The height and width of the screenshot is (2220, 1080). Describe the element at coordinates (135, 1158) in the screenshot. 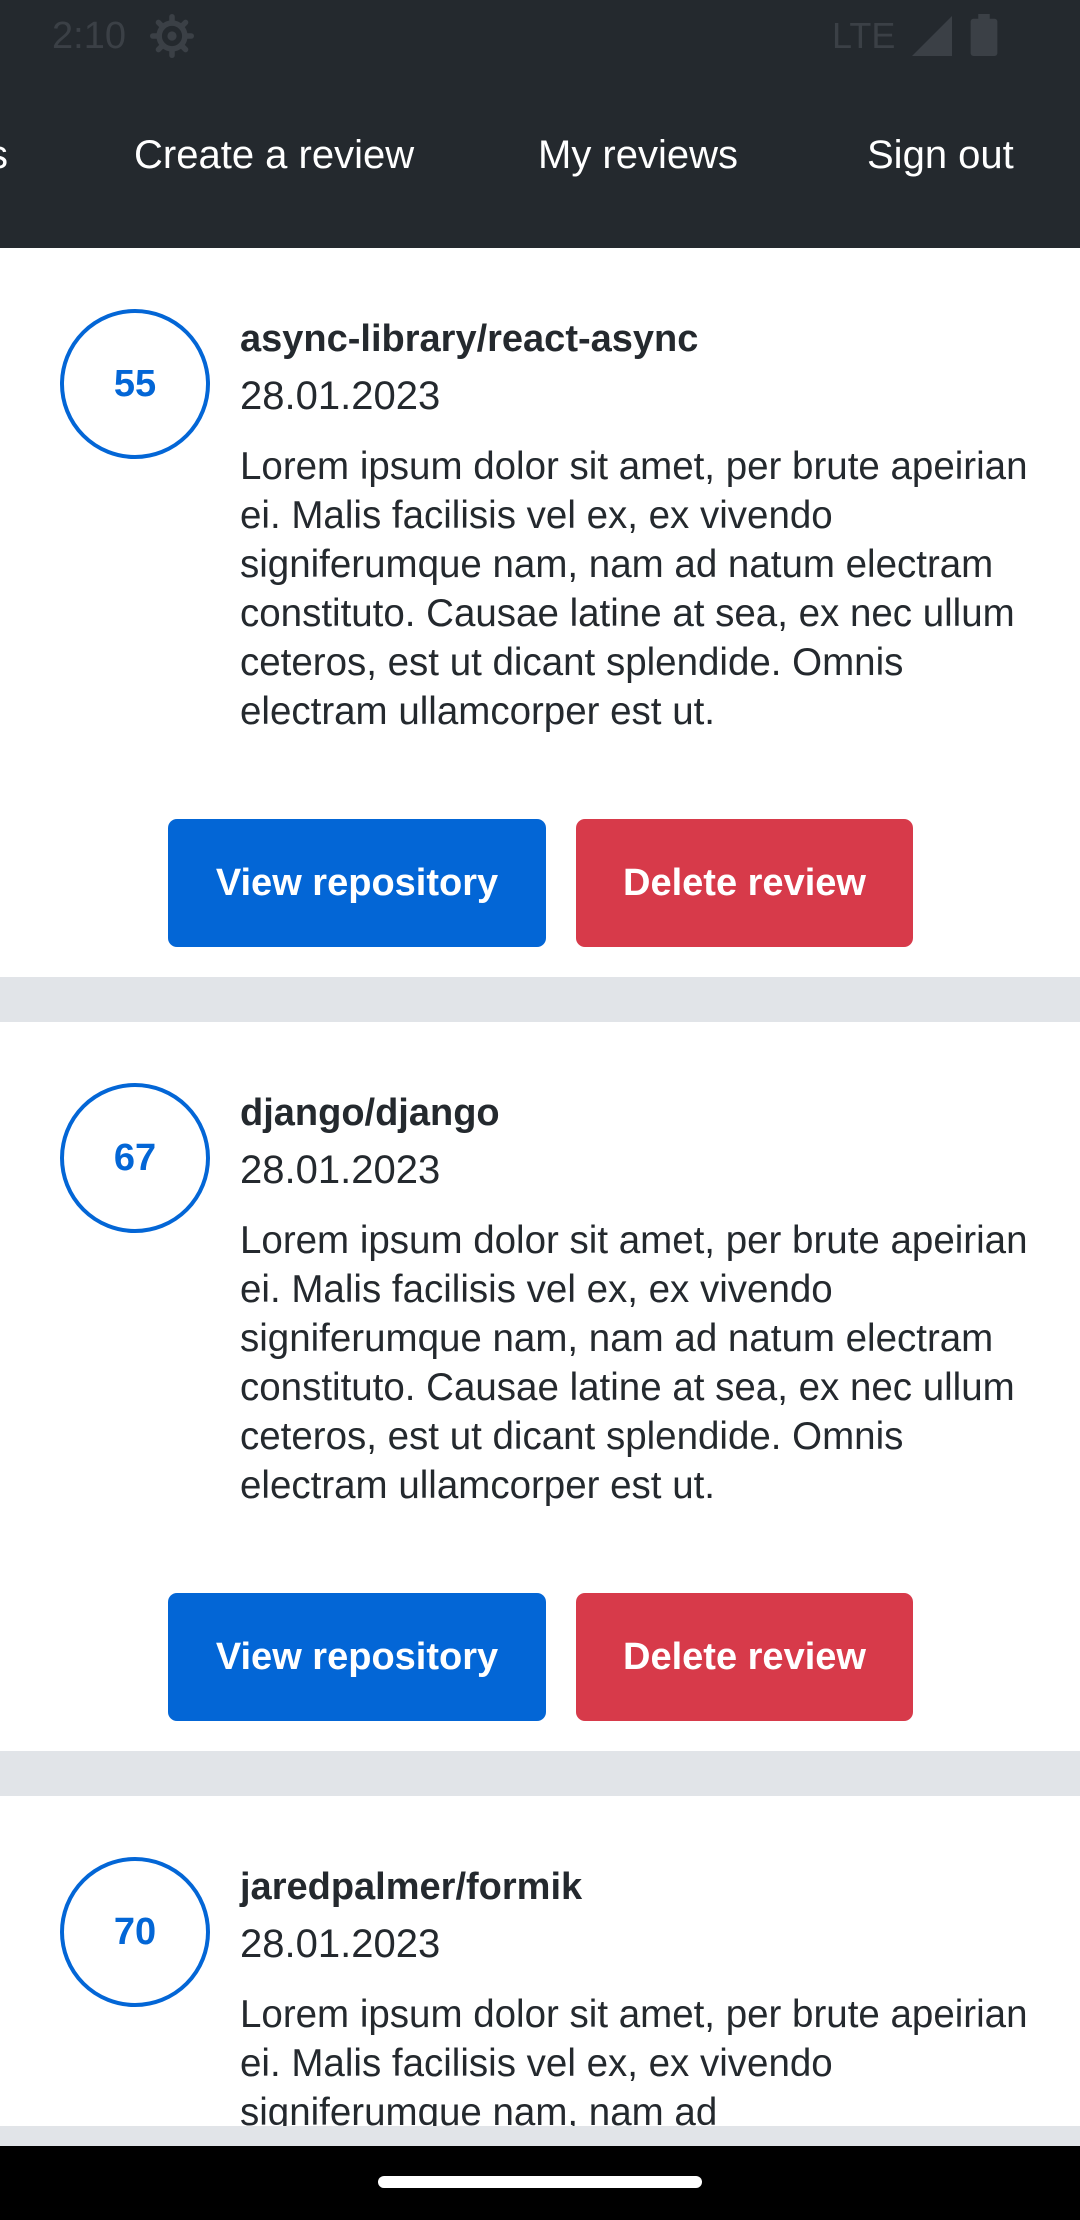

I see `rating-badge: 67` at that location.